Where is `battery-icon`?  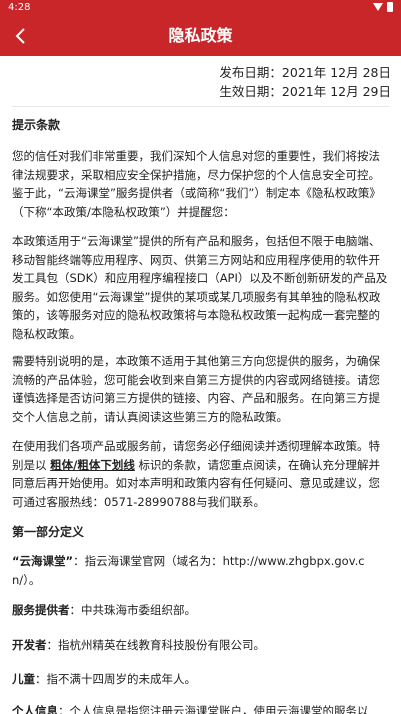
battery-icon is located at coordinates (390, 7).